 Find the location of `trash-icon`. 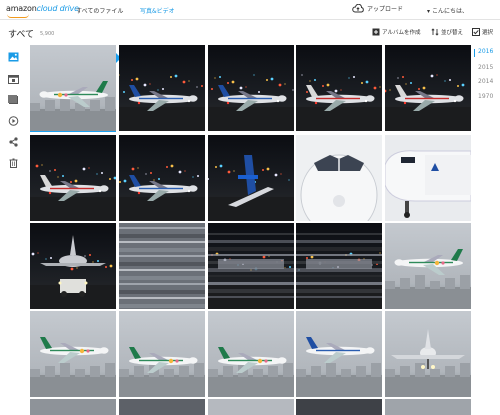

trash-icon is located at coordinates (13, 163).